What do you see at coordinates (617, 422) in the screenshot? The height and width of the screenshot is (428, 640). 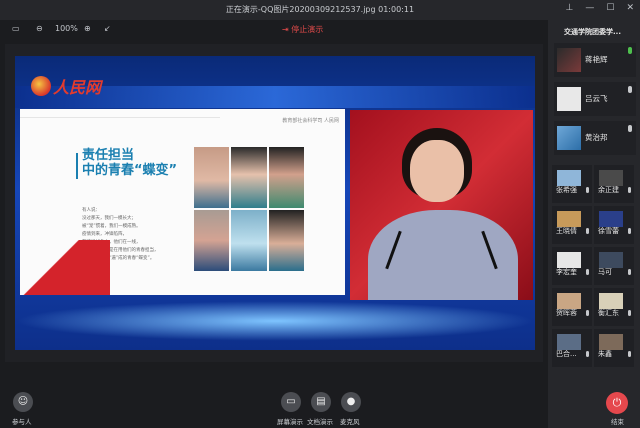 I see `end-label: 结束` at bounding box center [617, 422].